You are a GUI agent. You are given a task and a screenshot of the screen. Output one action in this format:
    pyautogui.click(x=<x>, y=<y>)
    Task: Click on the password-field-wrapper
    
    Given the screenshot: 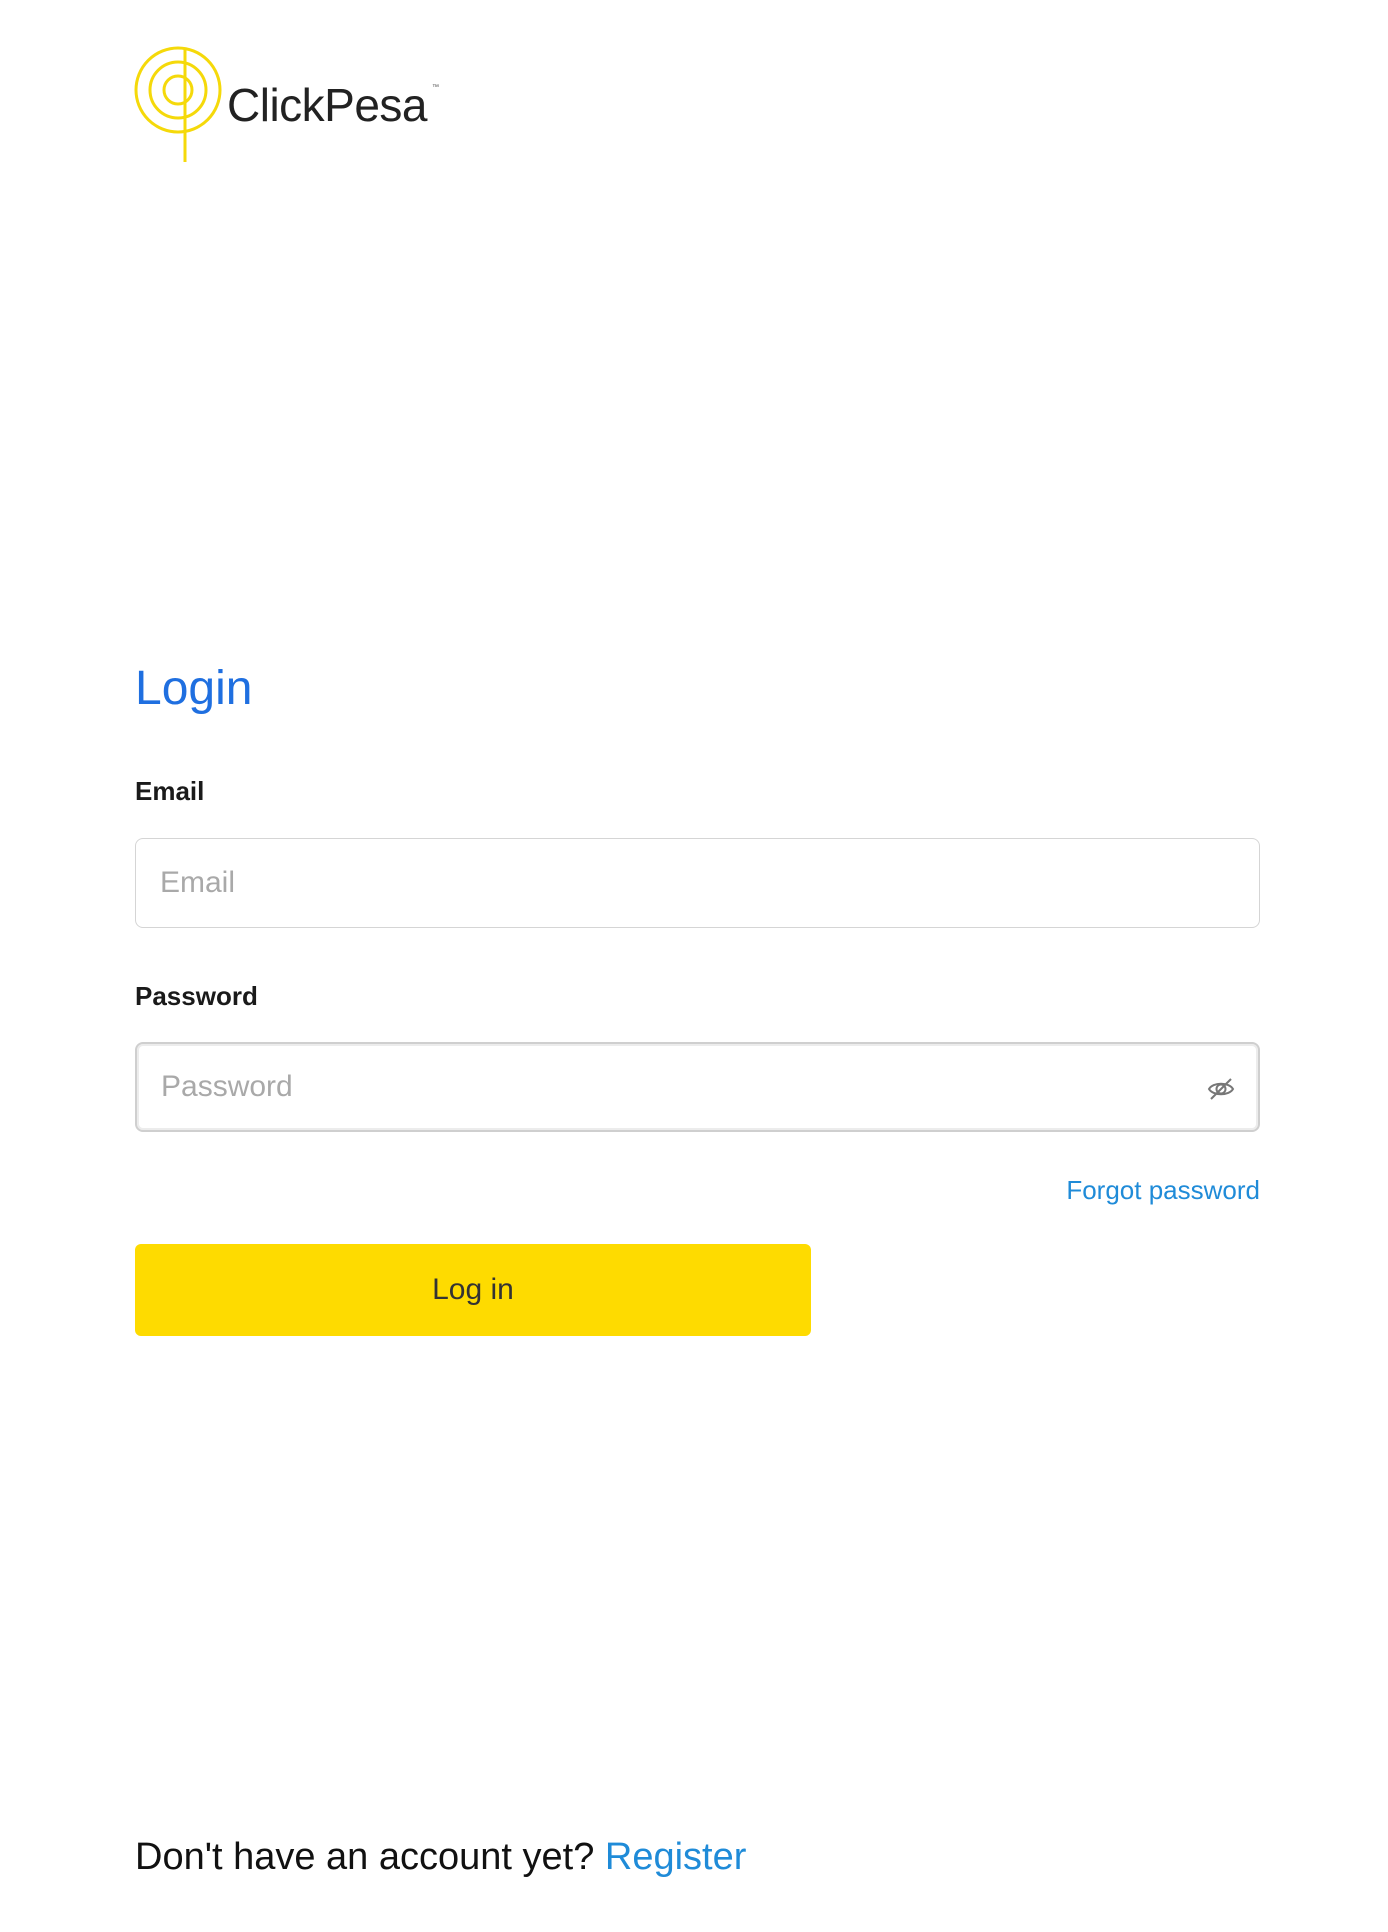 What is the action you would take?
    pyautogui.click(x=697, y=1087)
    